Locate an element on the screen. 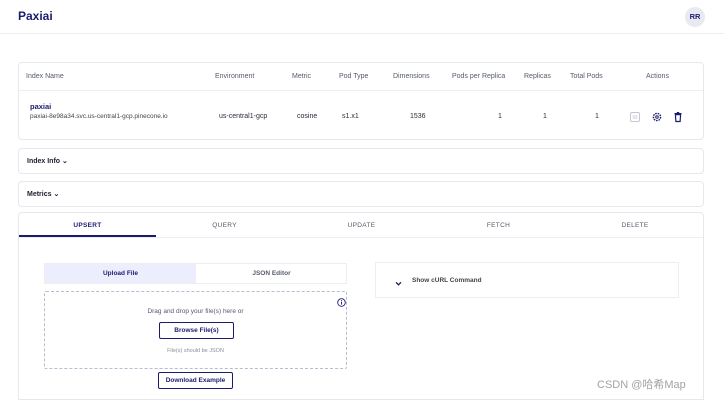 This screenshot has height=400, width=724. top-bar: Paxiai RR is located at coordinates (362, 17).